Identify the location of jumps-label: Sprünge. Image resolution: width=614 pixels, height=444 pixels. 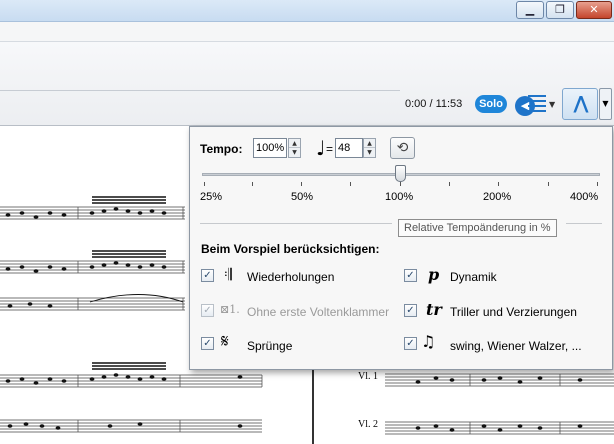
(270, 346).